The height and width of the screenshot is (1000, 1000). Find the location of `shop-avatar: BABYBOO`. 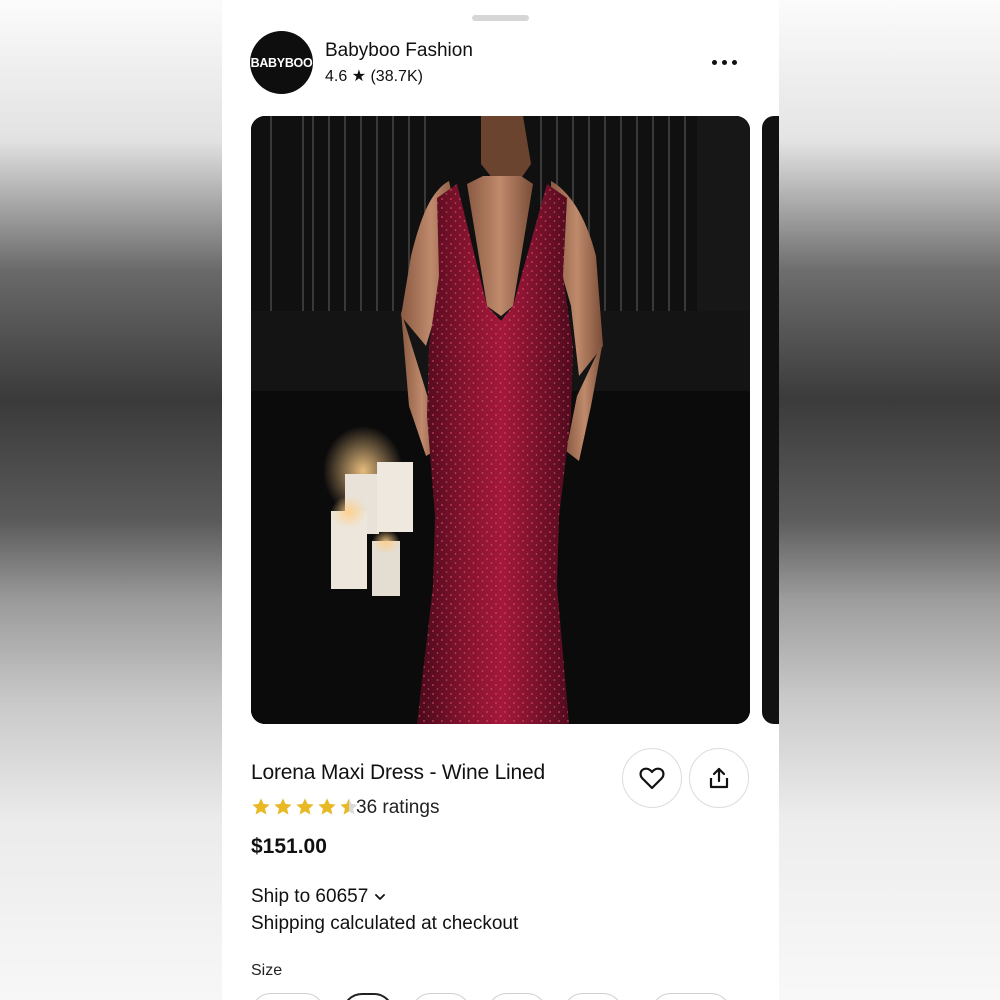

shop-avatar: BABYBOO is located at coordinates (281, 62).